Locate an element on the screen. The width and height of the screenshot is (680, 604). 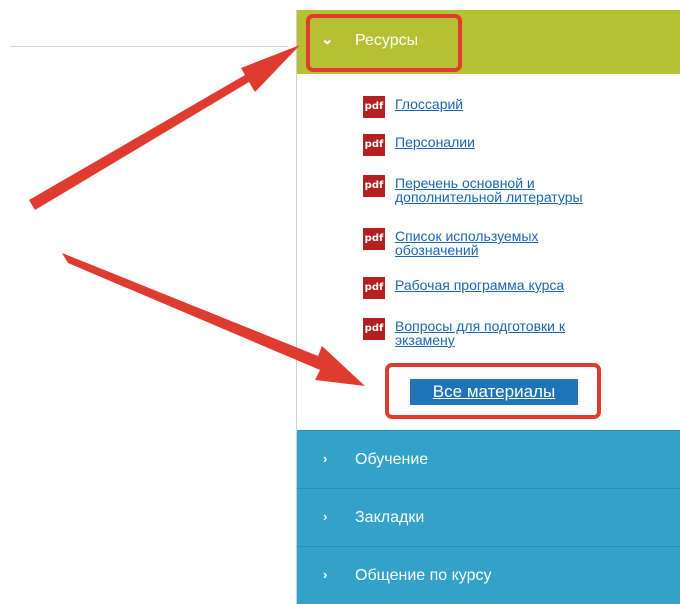
annotation-arrow-upper is located at coordinates (164, 127).